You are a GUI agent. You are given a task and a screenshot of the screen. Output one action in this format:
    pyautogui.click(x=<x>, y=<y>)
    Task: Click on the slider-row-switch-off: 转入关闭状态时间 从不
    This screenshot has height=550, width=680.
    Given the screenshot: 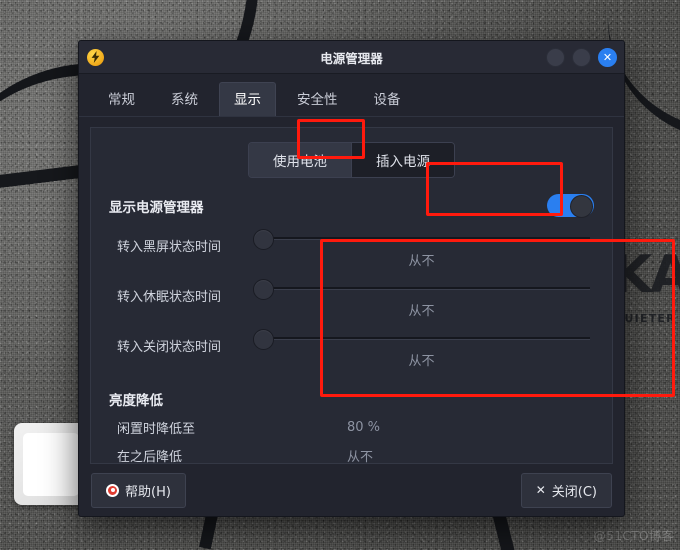 What is the action you would take?
    pyautogui.click(x=351, y=352)
    